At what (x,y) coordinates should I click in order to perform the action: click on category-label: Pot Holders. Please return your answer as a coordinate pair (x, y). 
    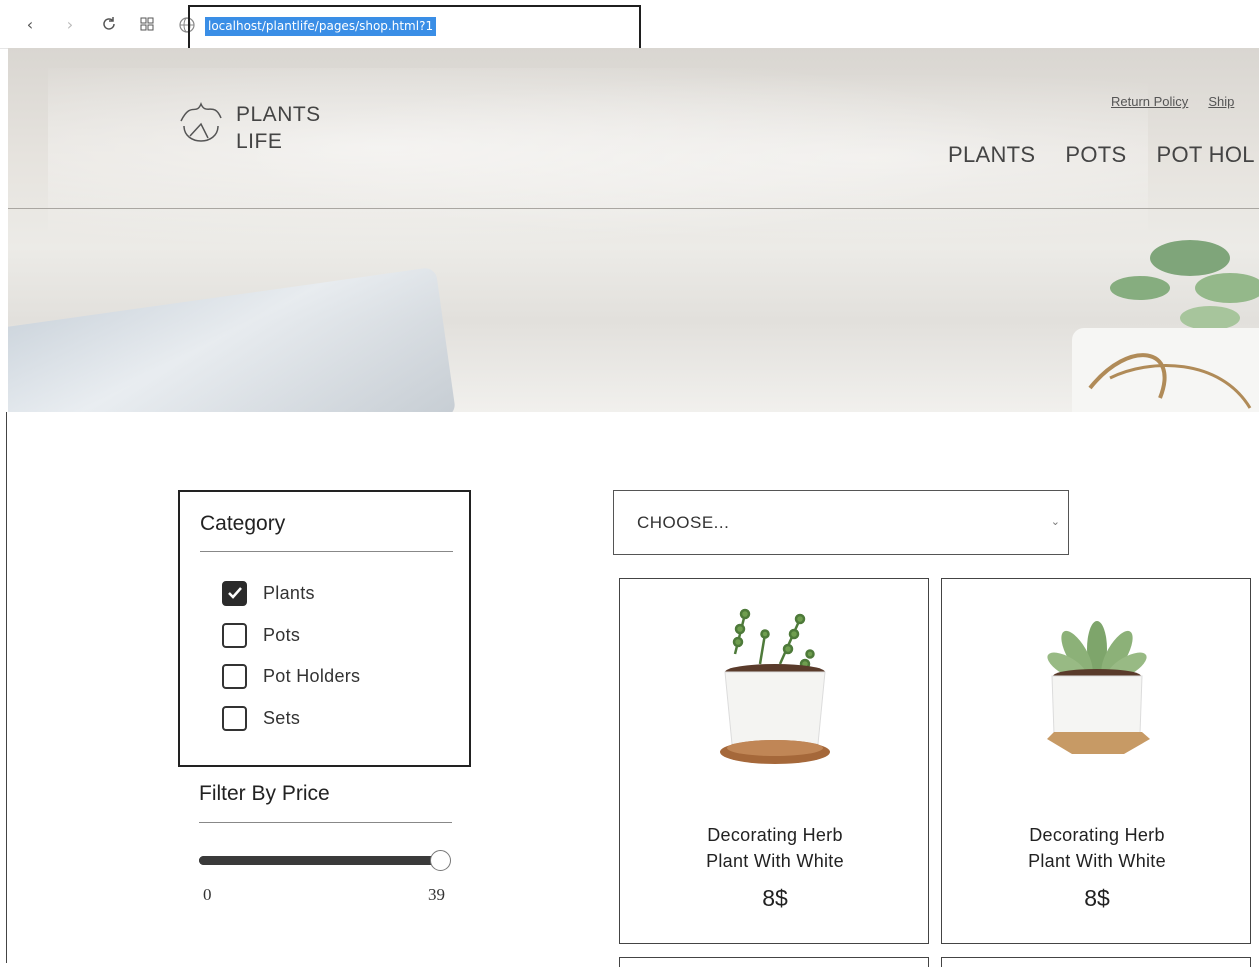
    Looking at the image, I should click on (312, 675).